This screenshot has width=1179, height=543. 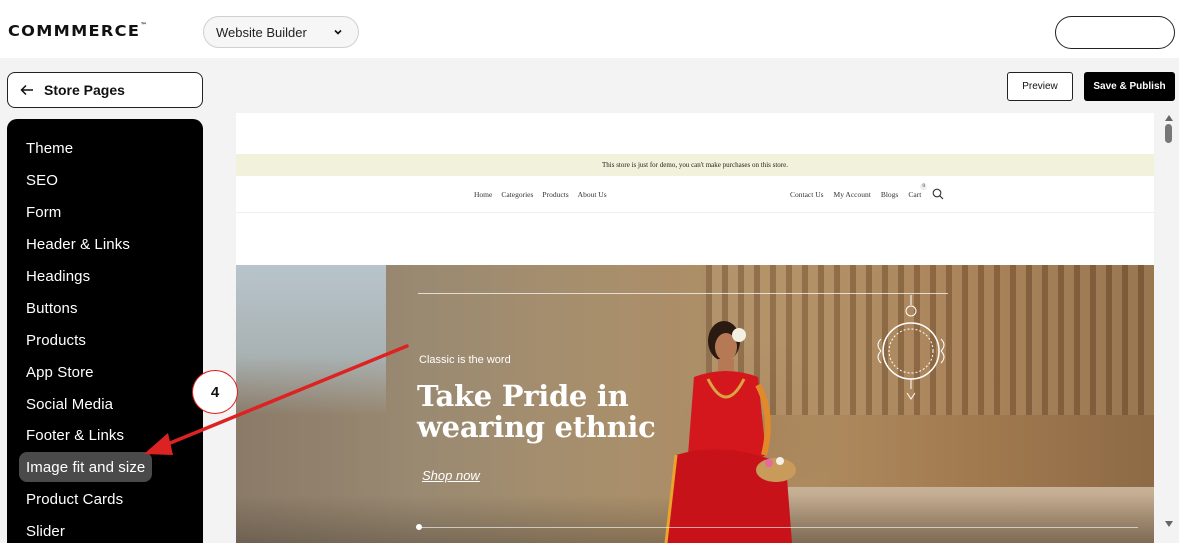 I want to click on back-to-store-pages-button: Store Pages, so click(x=105, y=90).